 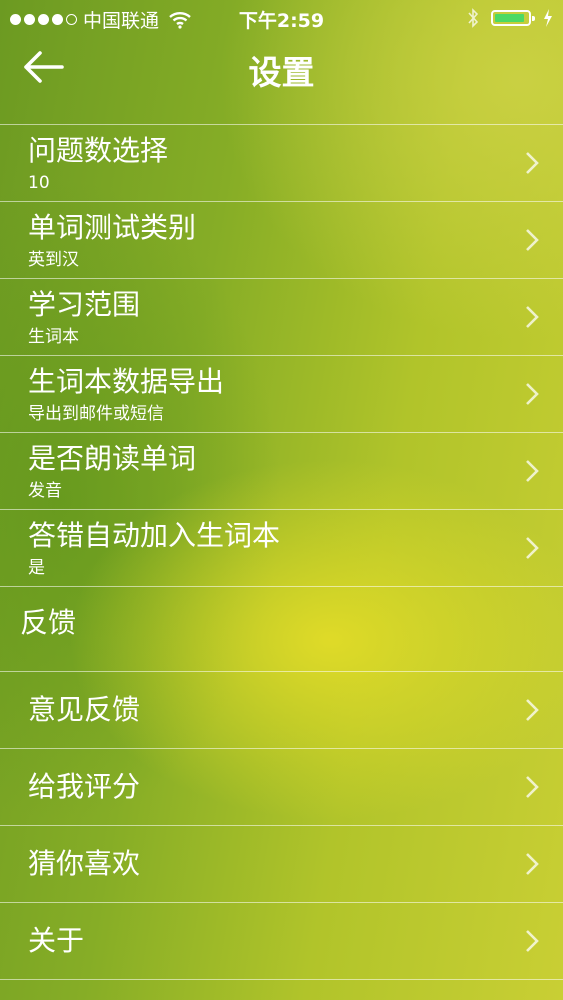 I want to click on setting-title: 生词本数据导出, so click(x=126, y=381).